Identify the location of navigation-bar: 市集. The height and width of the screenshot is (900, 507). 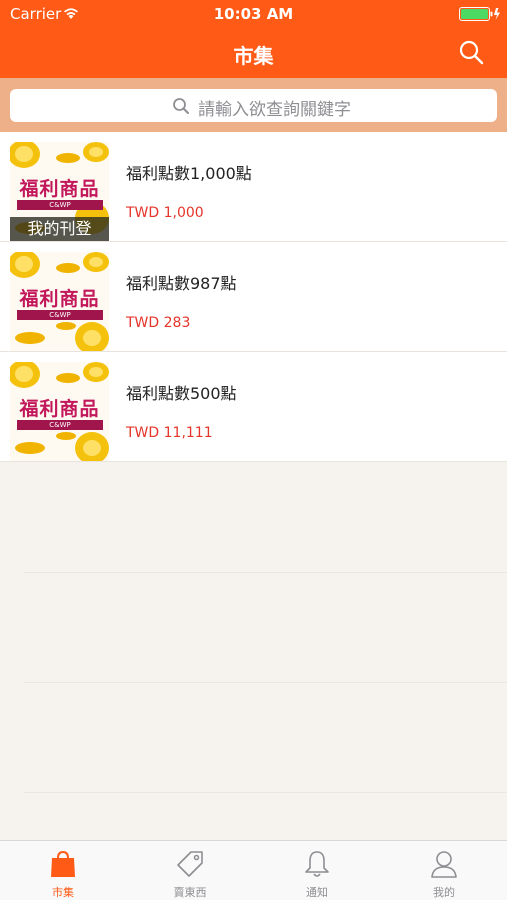
(253, 53).